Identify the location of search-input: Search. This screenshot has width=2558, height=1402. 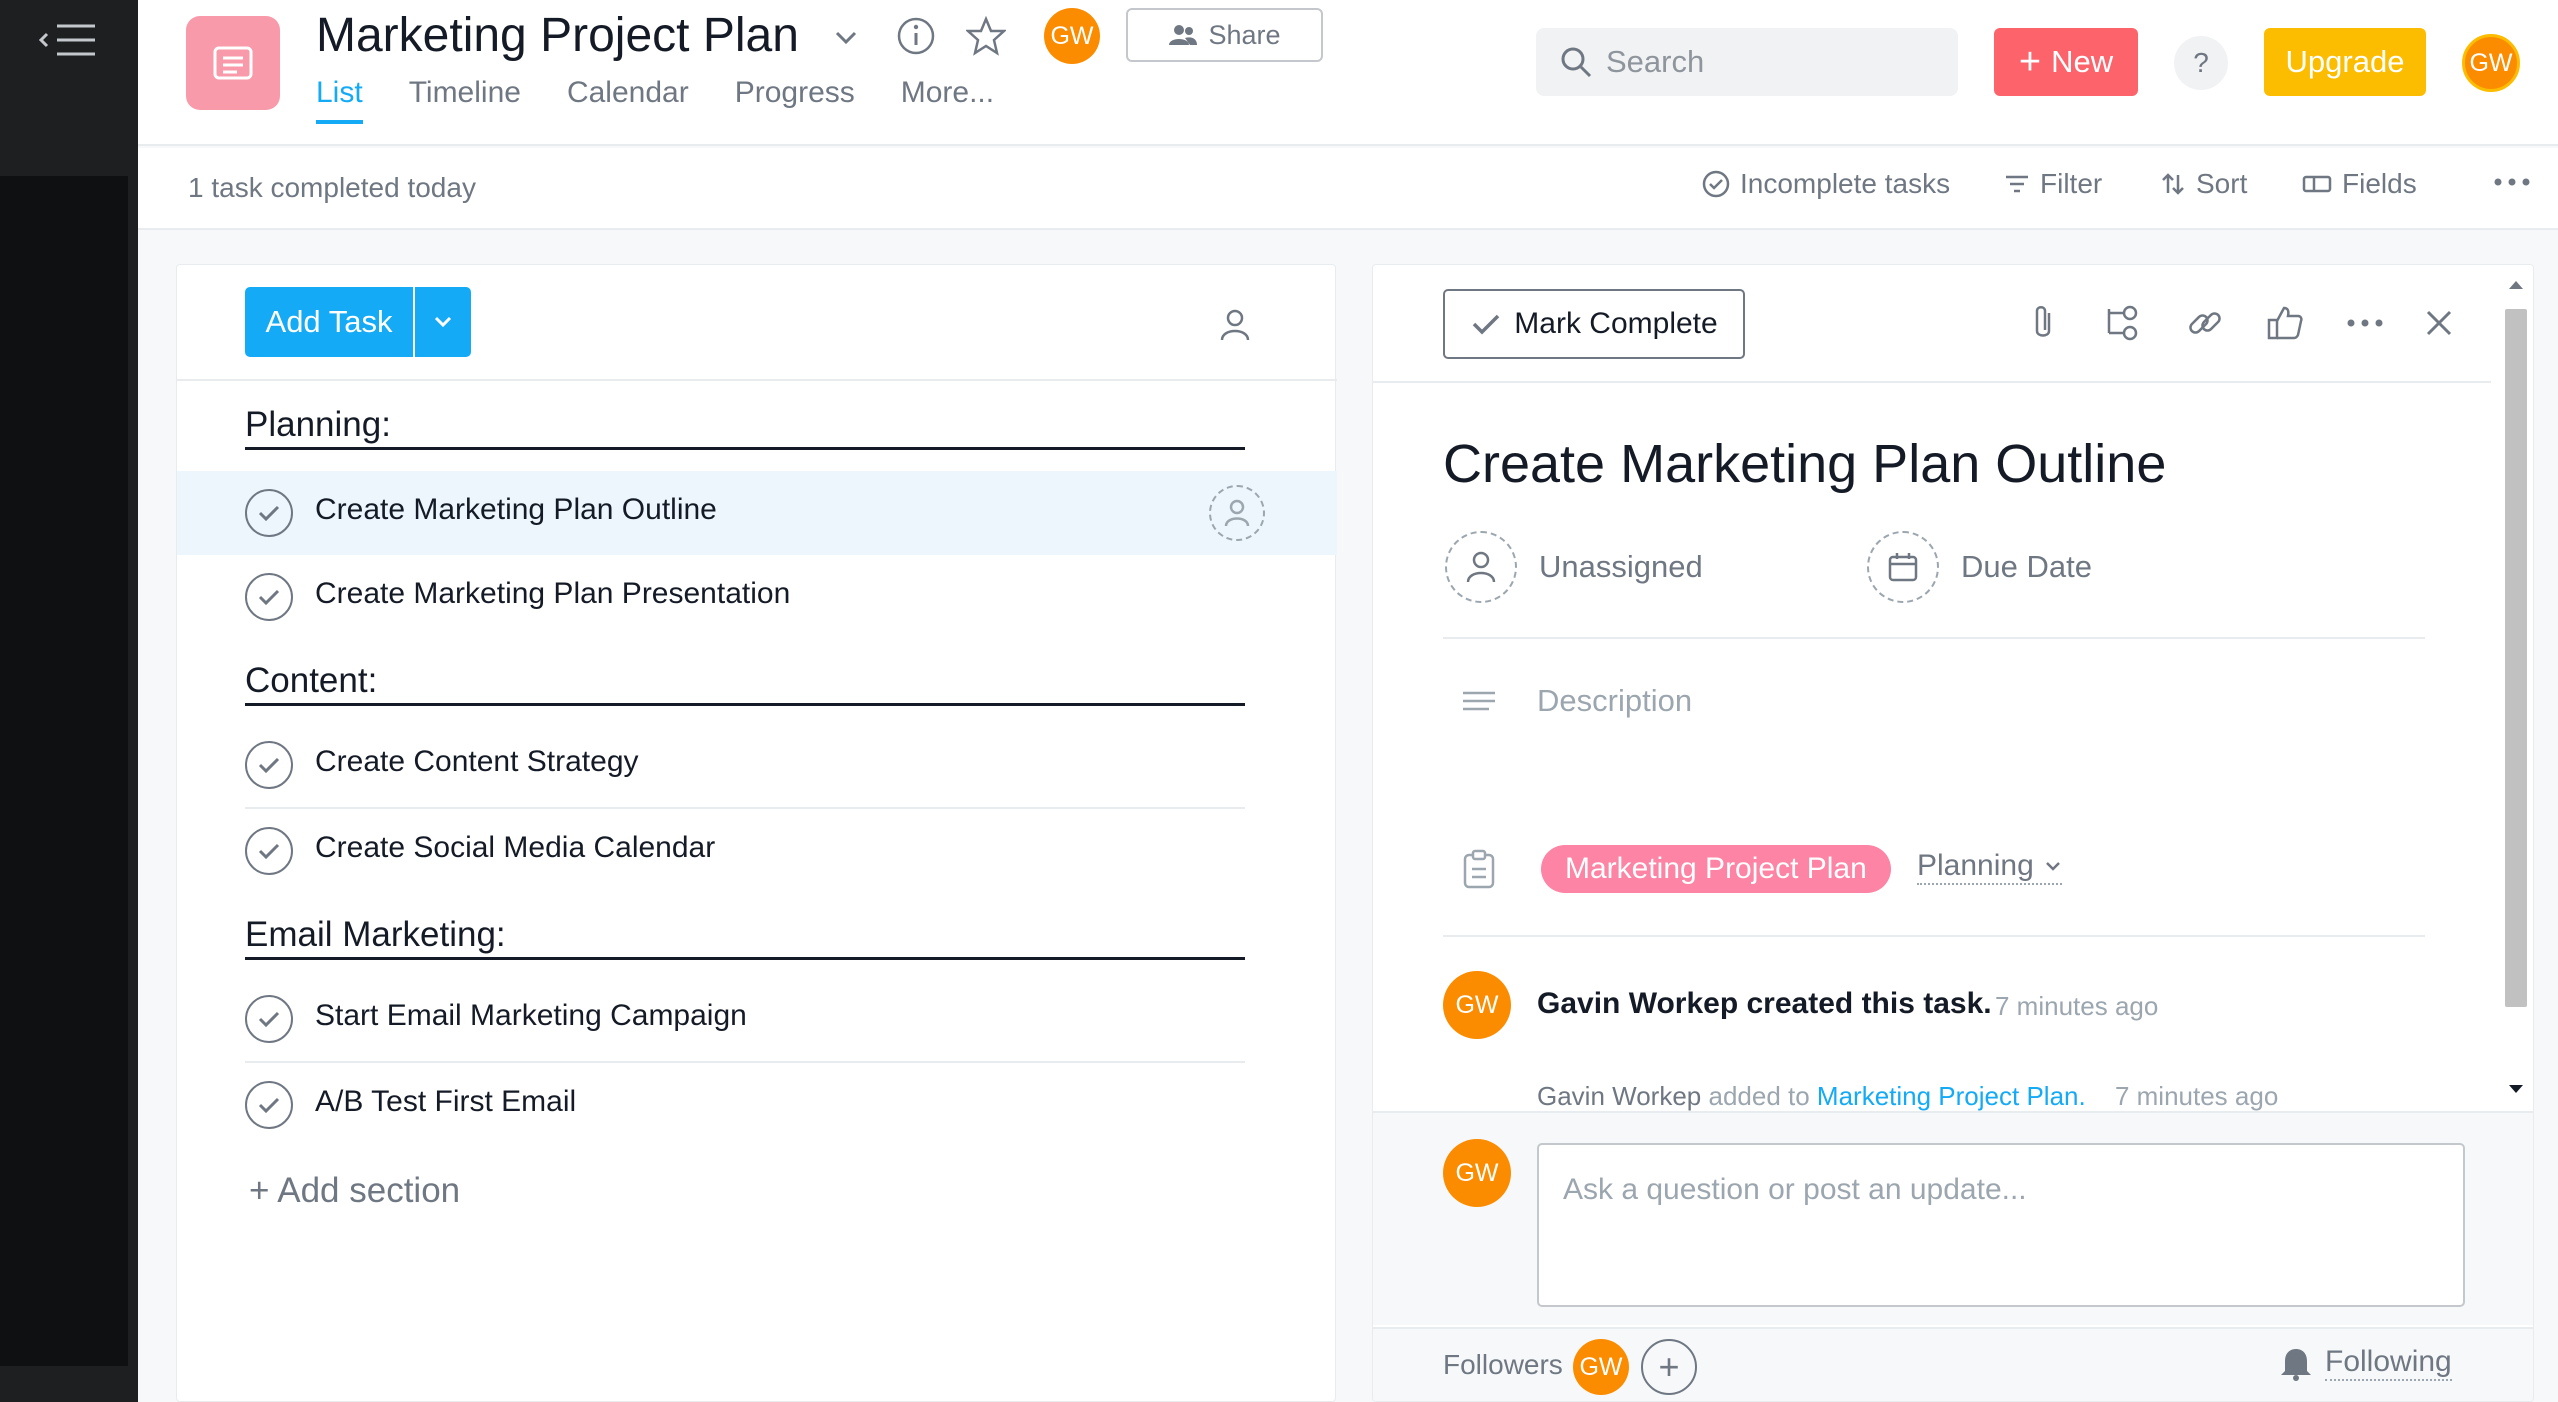
(1747, 62).